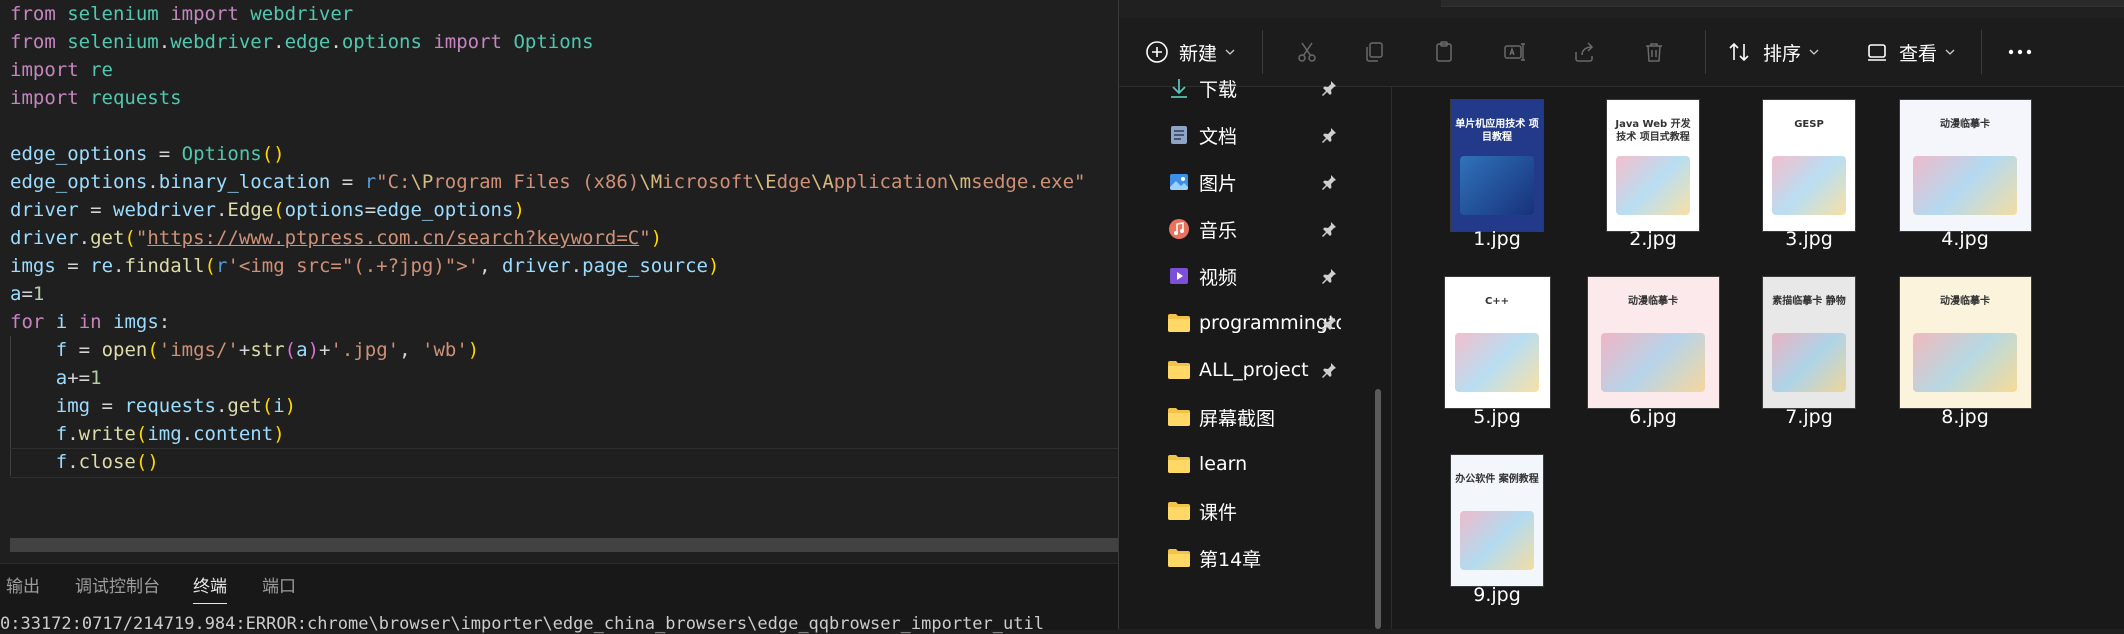 Image resolution: width=2124 pixels, height=634 pixels. I want to click on code-line: f.write(img.content), so click(147, 434).